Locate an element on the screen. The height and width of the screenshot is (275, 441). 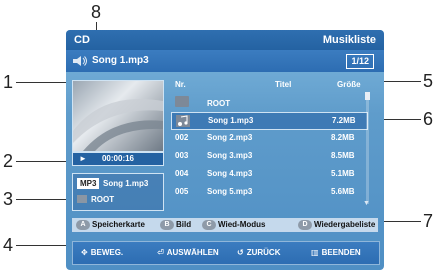
list-header: Nr. Titel Größe is located at coordinates (271, 85).